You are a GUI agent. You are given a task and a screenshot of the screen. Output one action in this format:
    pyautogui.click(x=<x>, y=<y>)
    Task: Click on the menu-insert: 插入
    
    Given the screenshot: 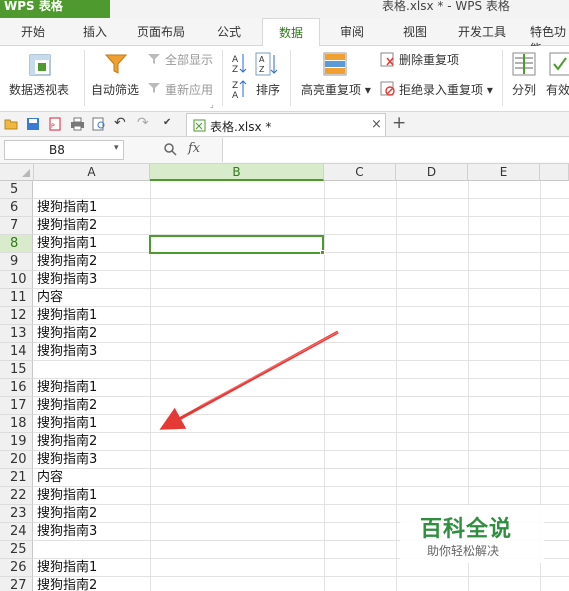 What is the action you would take?
    pyautogui.click(x=95, y=31)
    